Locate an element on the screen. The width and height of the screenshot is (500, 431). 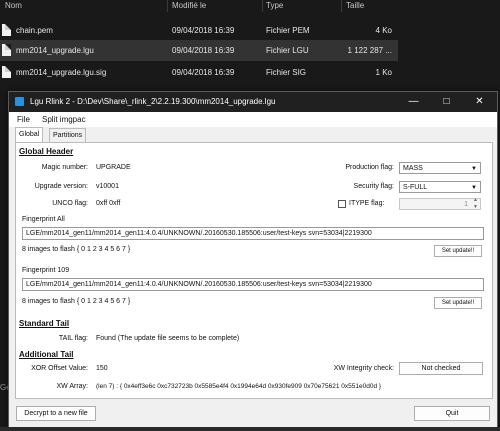
stepper-arrows-icon: ▲ ▼ is located at coordinates (475, 203).